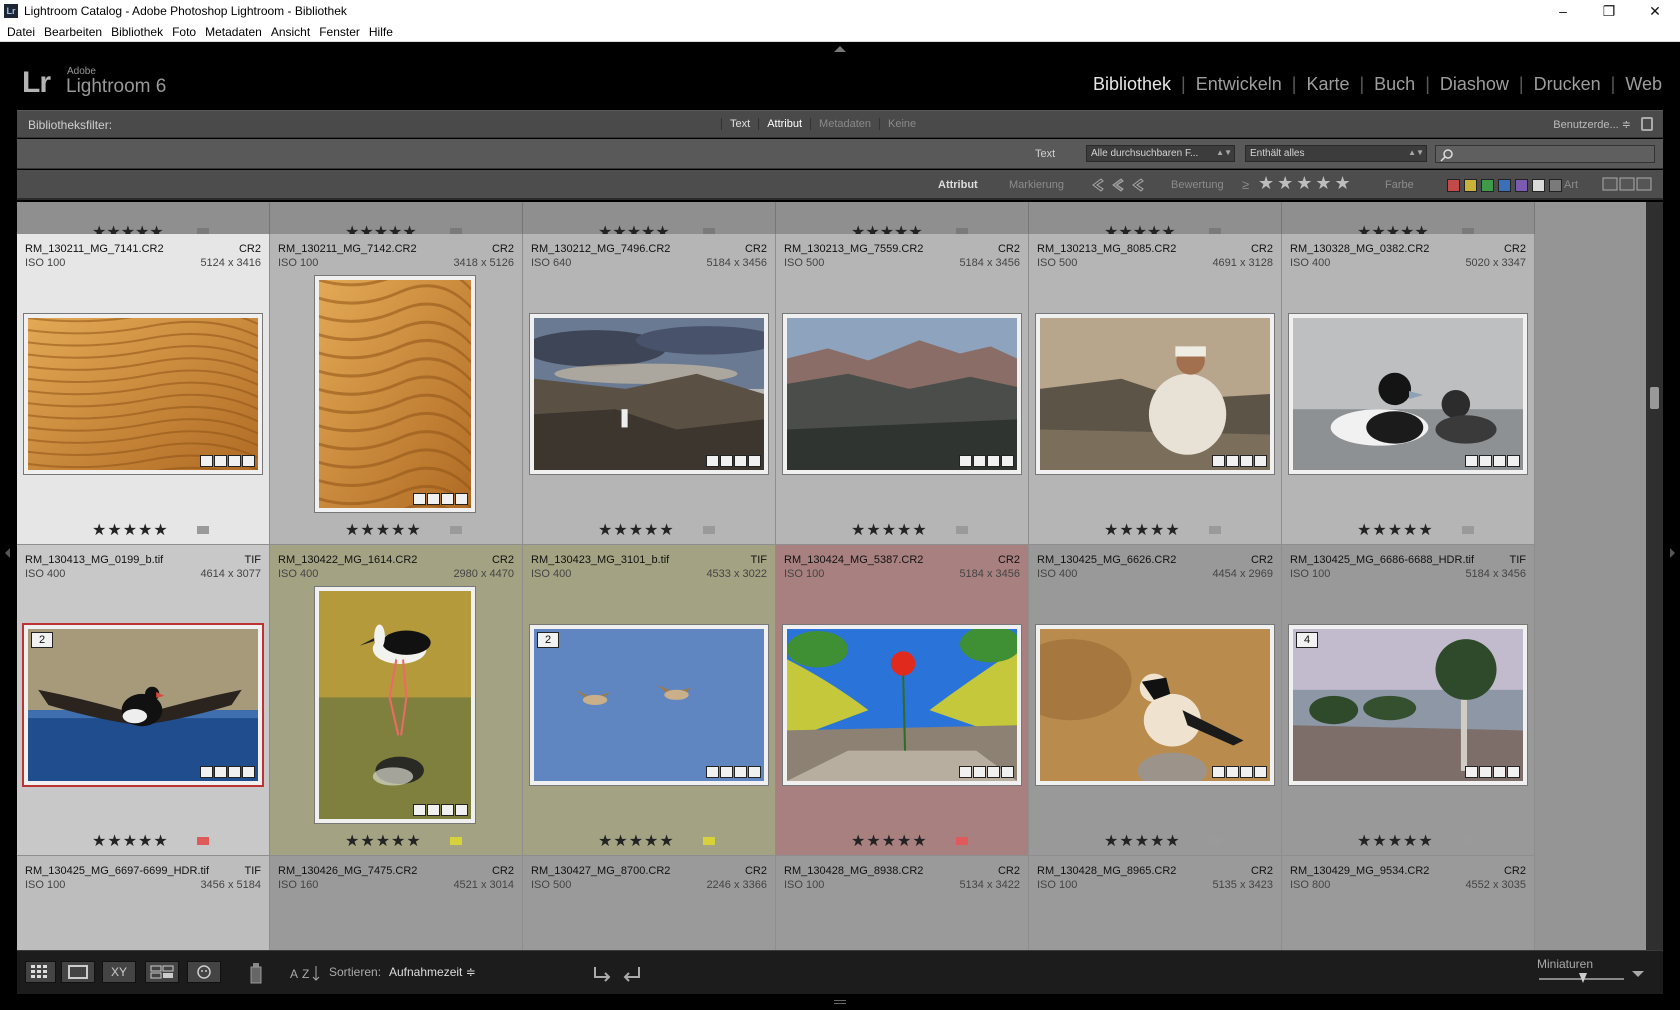  Describe the element at coordinates (1306, 183) in the screenshot. I see `rating-stars-filter: ★★★★★` at that location.